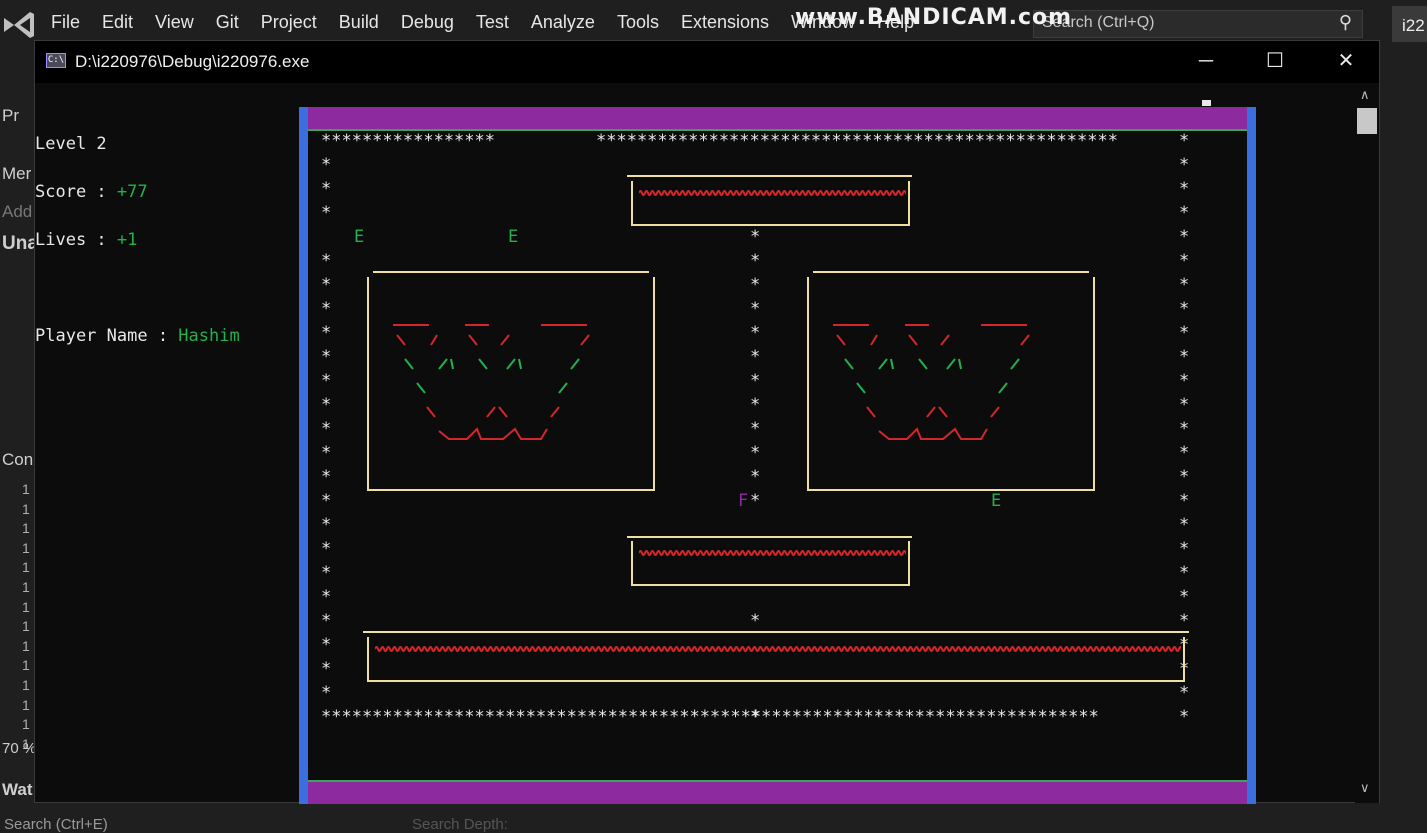  I want to click on close-button: ✕, so click(1346, 62).